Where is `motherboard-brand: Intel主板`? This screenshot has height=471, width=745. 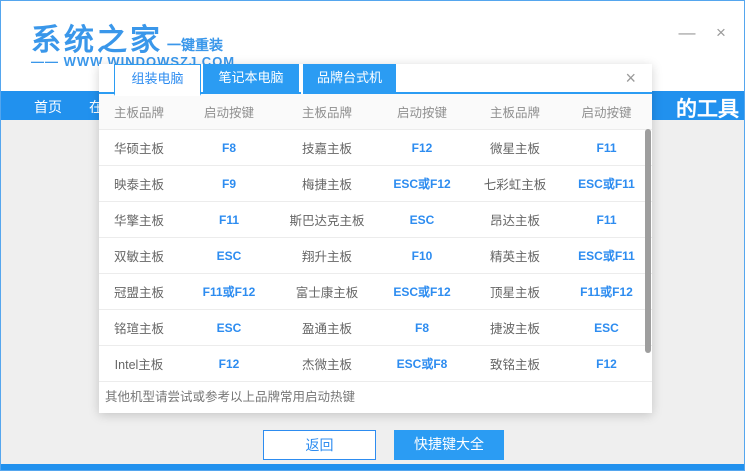
motherboard-brand: Intel主板 is located at coordinates (139, 365).